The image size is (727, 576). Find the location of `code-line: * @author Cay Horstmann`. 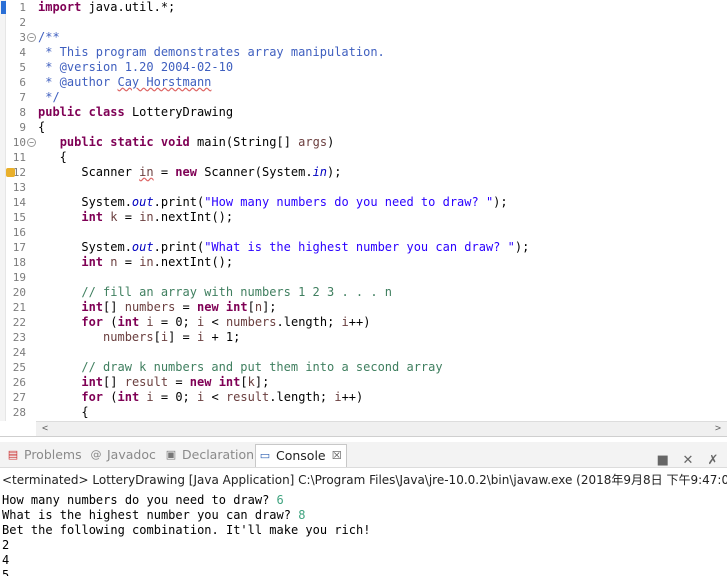

code-line: * @author Cay Horstmann is located at coordinates (124, 82).